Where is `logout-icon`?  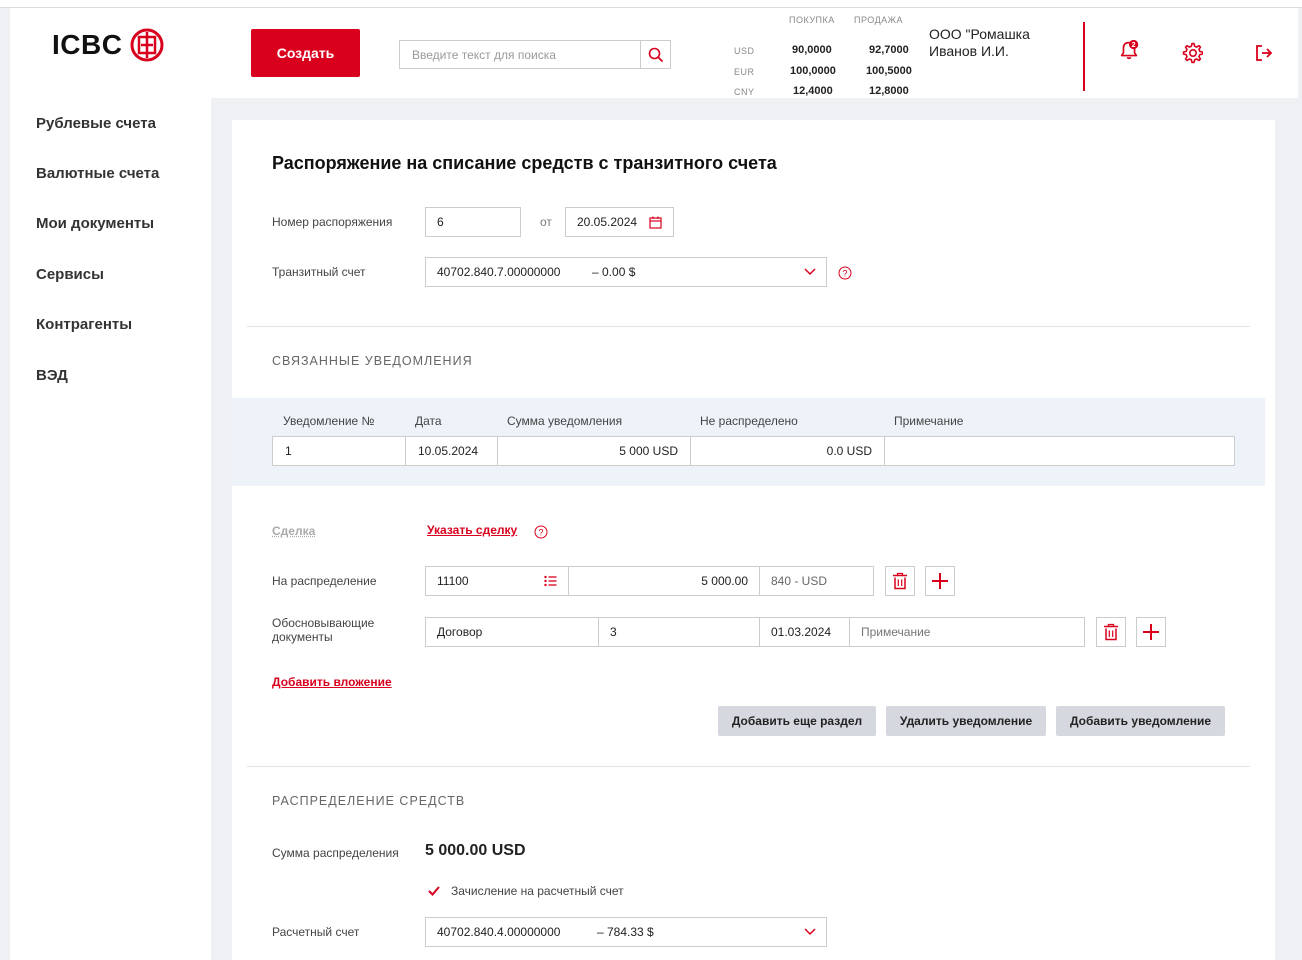
logout-icon is located at coordinates (1264, 53).